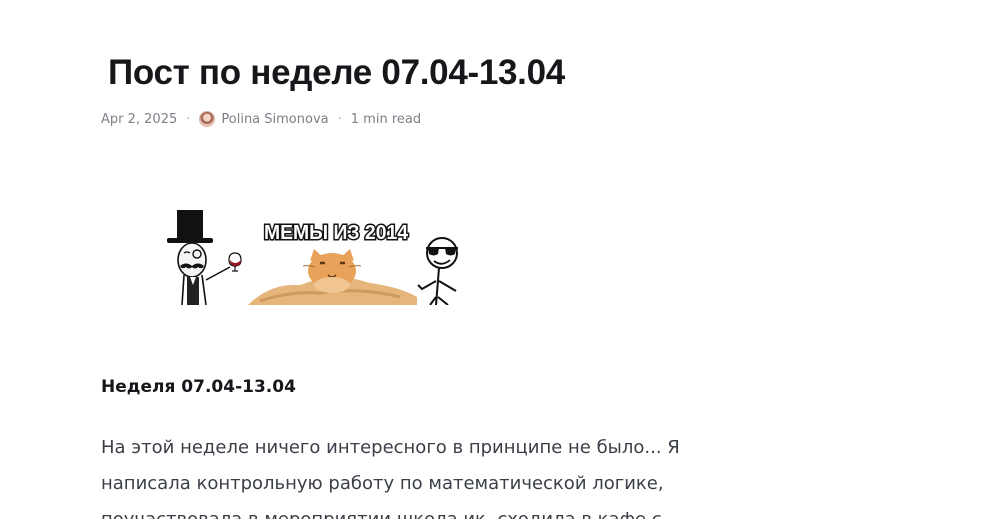 The height and width of the screenshot is (519, 1005). I want to click on author-avatar-icon, so click(207, 119).